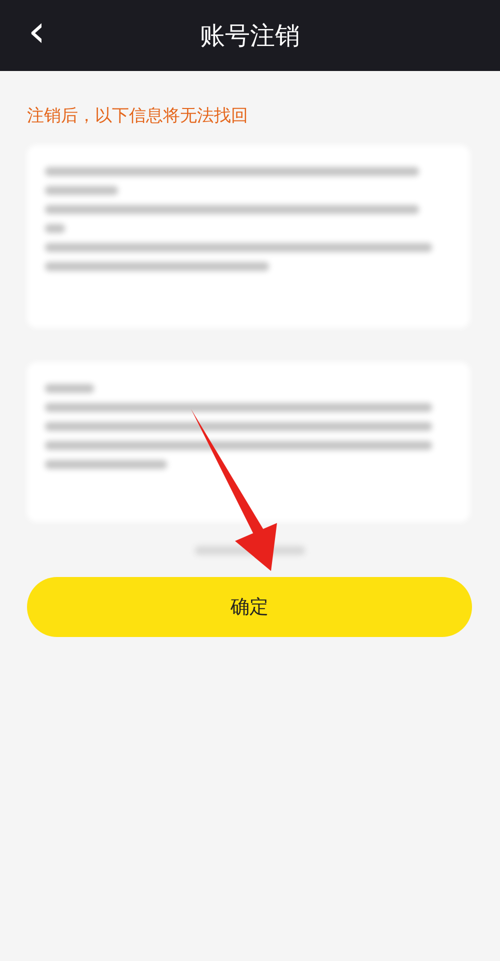 The image size is (500, 961). What do you see at coordinates (250, 36) in the screenshot?
I see `page-title: 账号注销` at bounding box center [250, 36].